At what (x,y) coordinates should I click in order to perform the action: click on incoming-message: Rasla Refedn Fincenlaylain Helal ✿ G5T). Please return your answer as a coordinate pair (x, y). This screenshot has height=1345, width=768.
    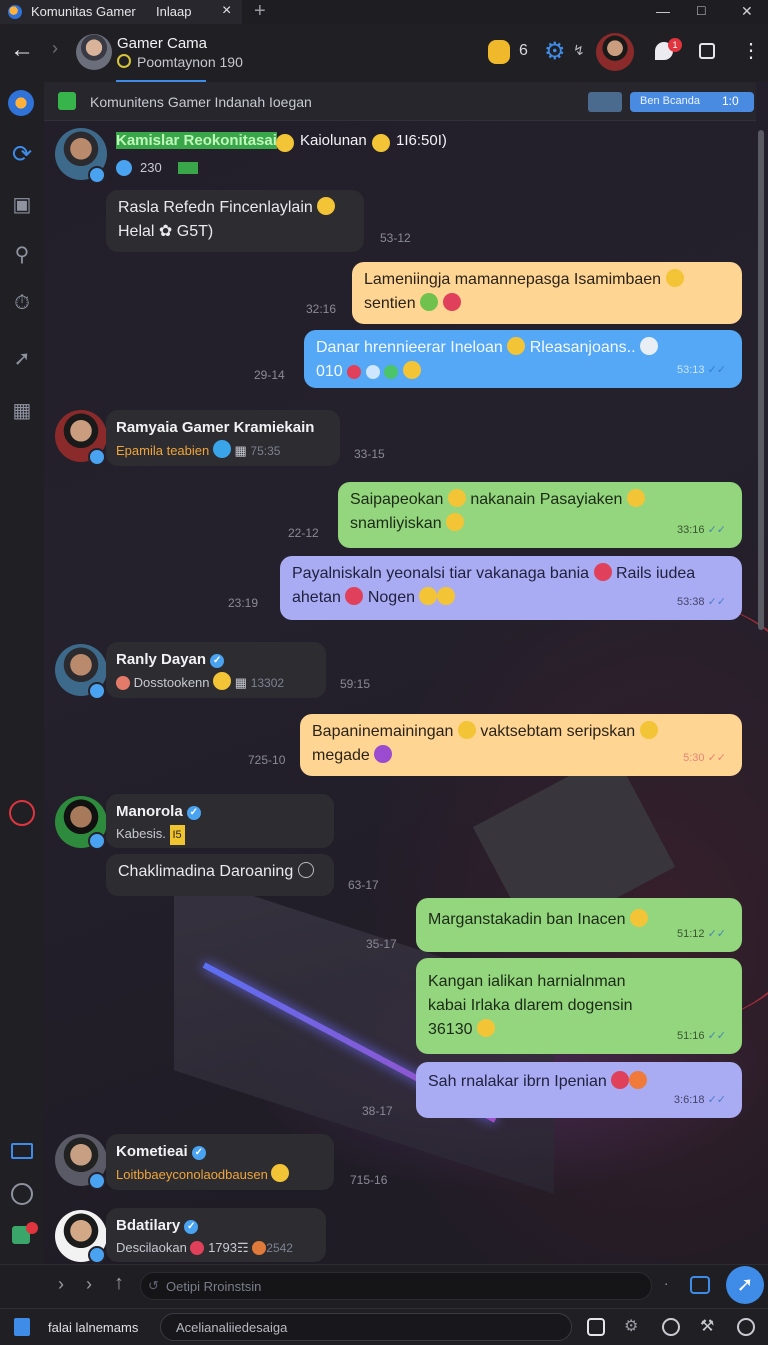
    Looking at the image, I should click on (235, 221).